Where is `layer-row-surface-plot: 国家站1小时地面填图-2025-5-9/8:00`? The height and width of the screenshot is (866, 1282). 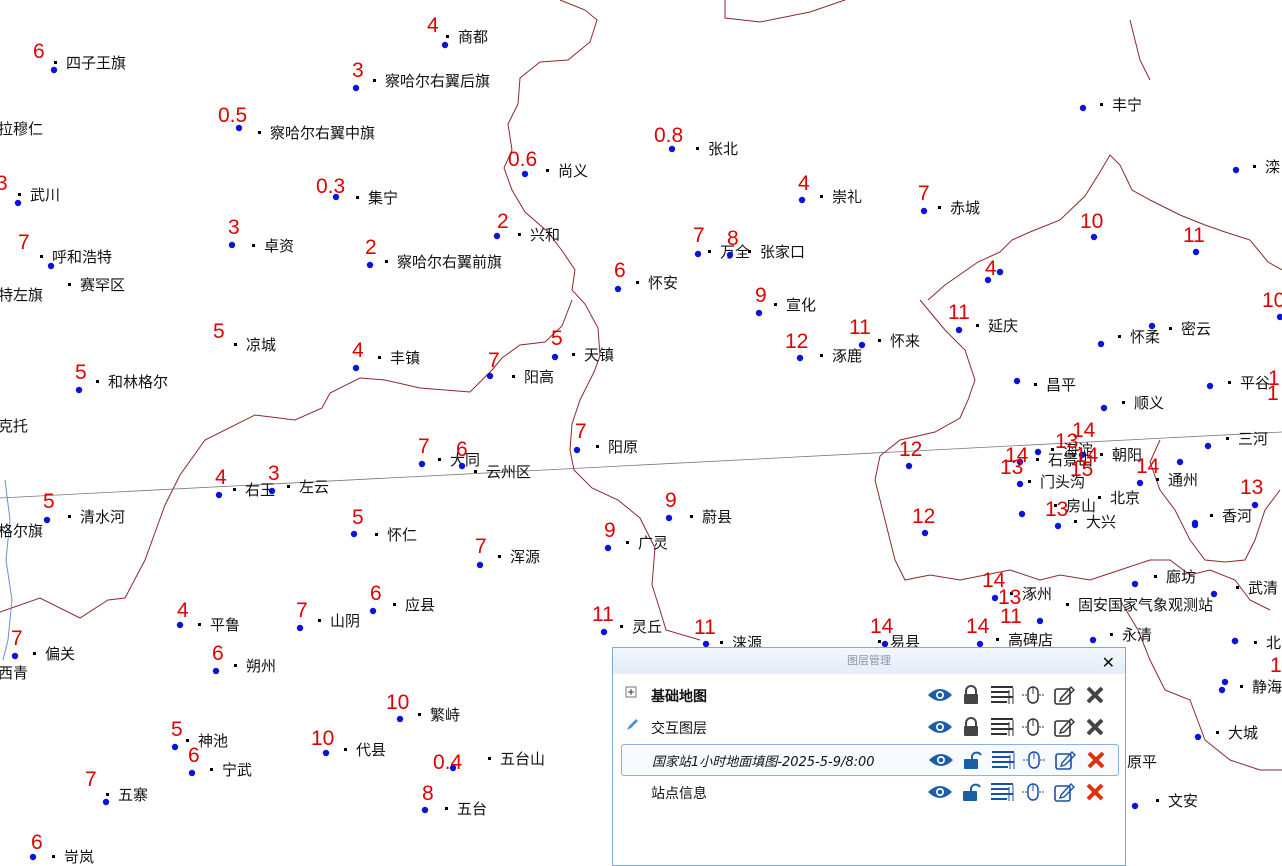
layer-row-surface-plot: 国家站1小时地面填图-2025-5-9/8:00 is located at coordinates (870, 760).